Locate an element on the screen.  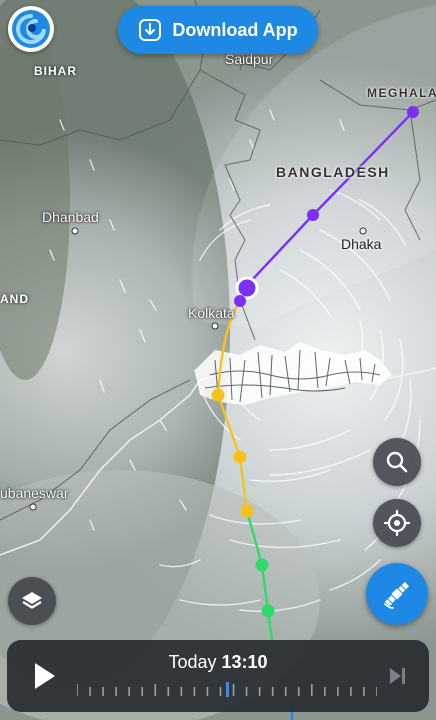
map-attribution is located at coordinates (218, 716).